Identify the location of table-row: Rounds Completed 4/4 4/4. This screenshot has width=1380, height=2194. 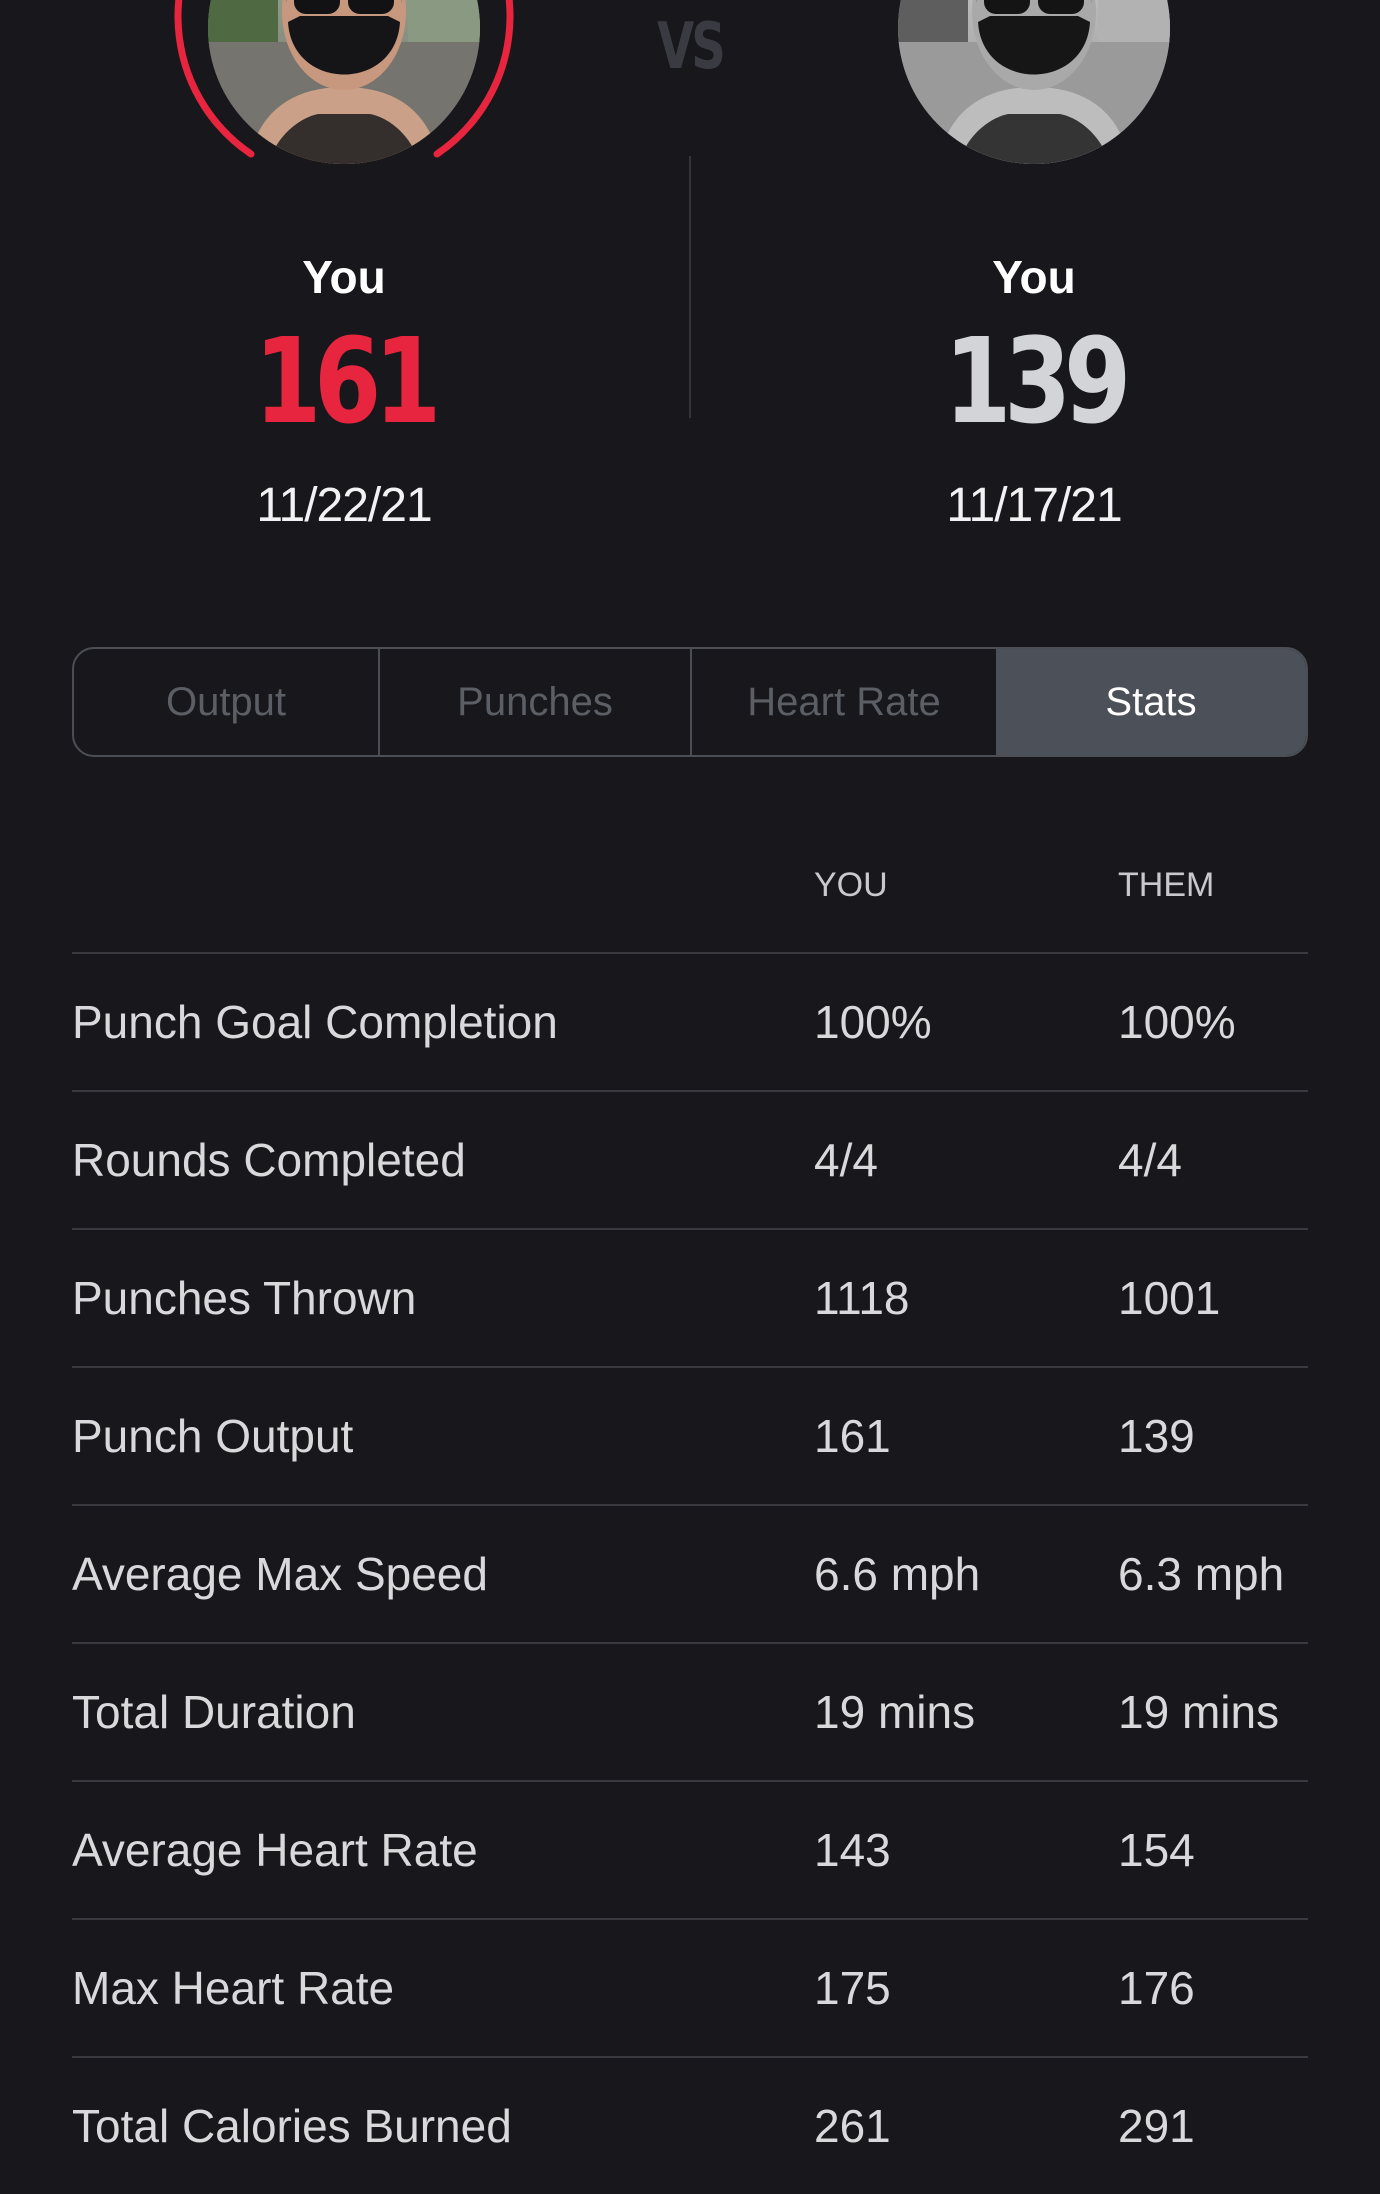
(690, 1161).